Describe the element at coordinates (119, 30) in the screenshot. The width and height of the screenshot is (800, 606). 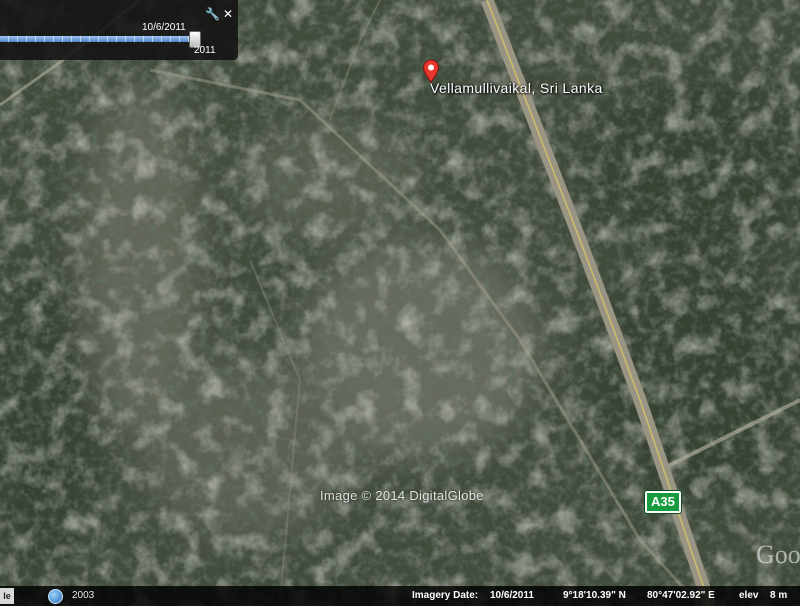
I see `historical-imagery-slider: 10/6/2011 2011 🔧 ✕` at that location.